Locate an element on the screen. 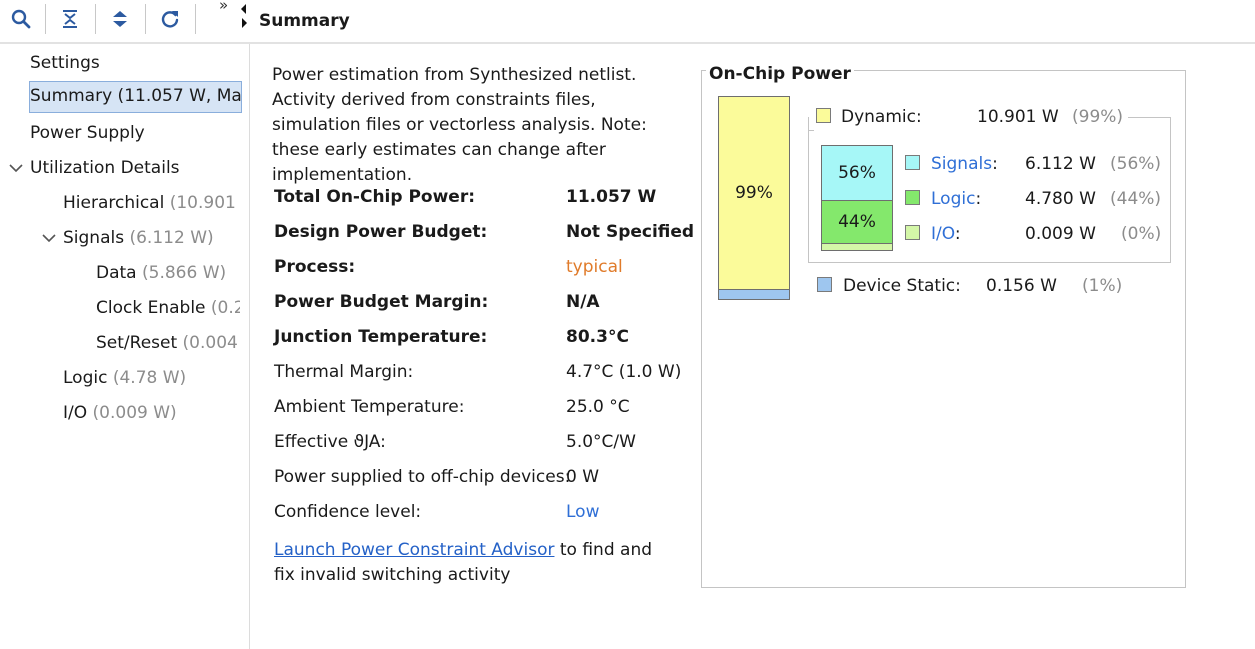 This screenshot has height=649, width=1255. tree-item-value: (0.004 W is located at coordinates (211, 343).